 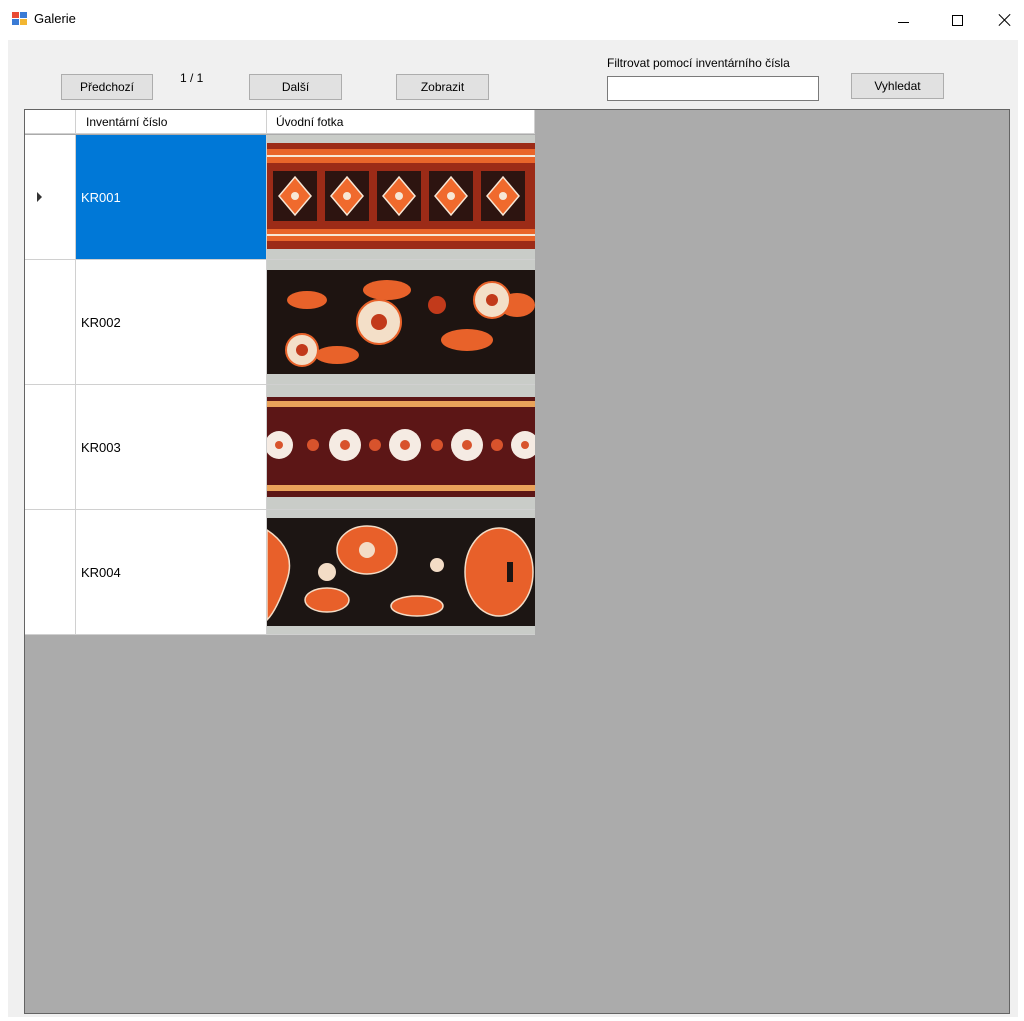 I want to click on close-icon, so click(x=1005, y=20).